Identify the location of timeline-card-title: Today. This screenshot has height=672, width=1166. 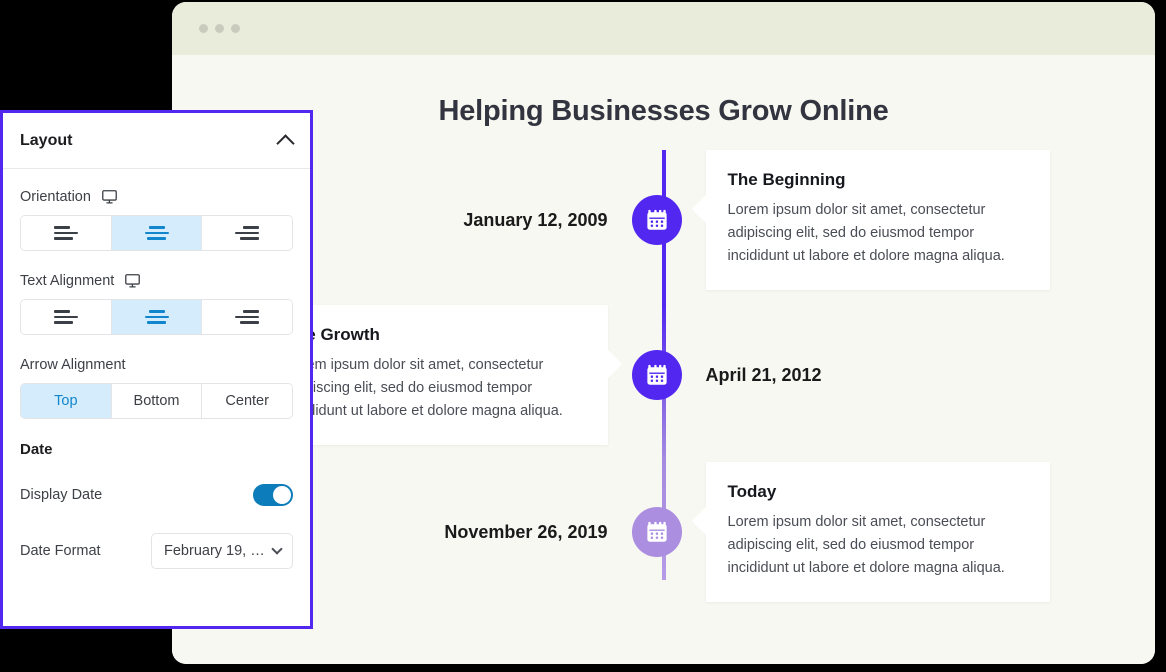
(752, 492).